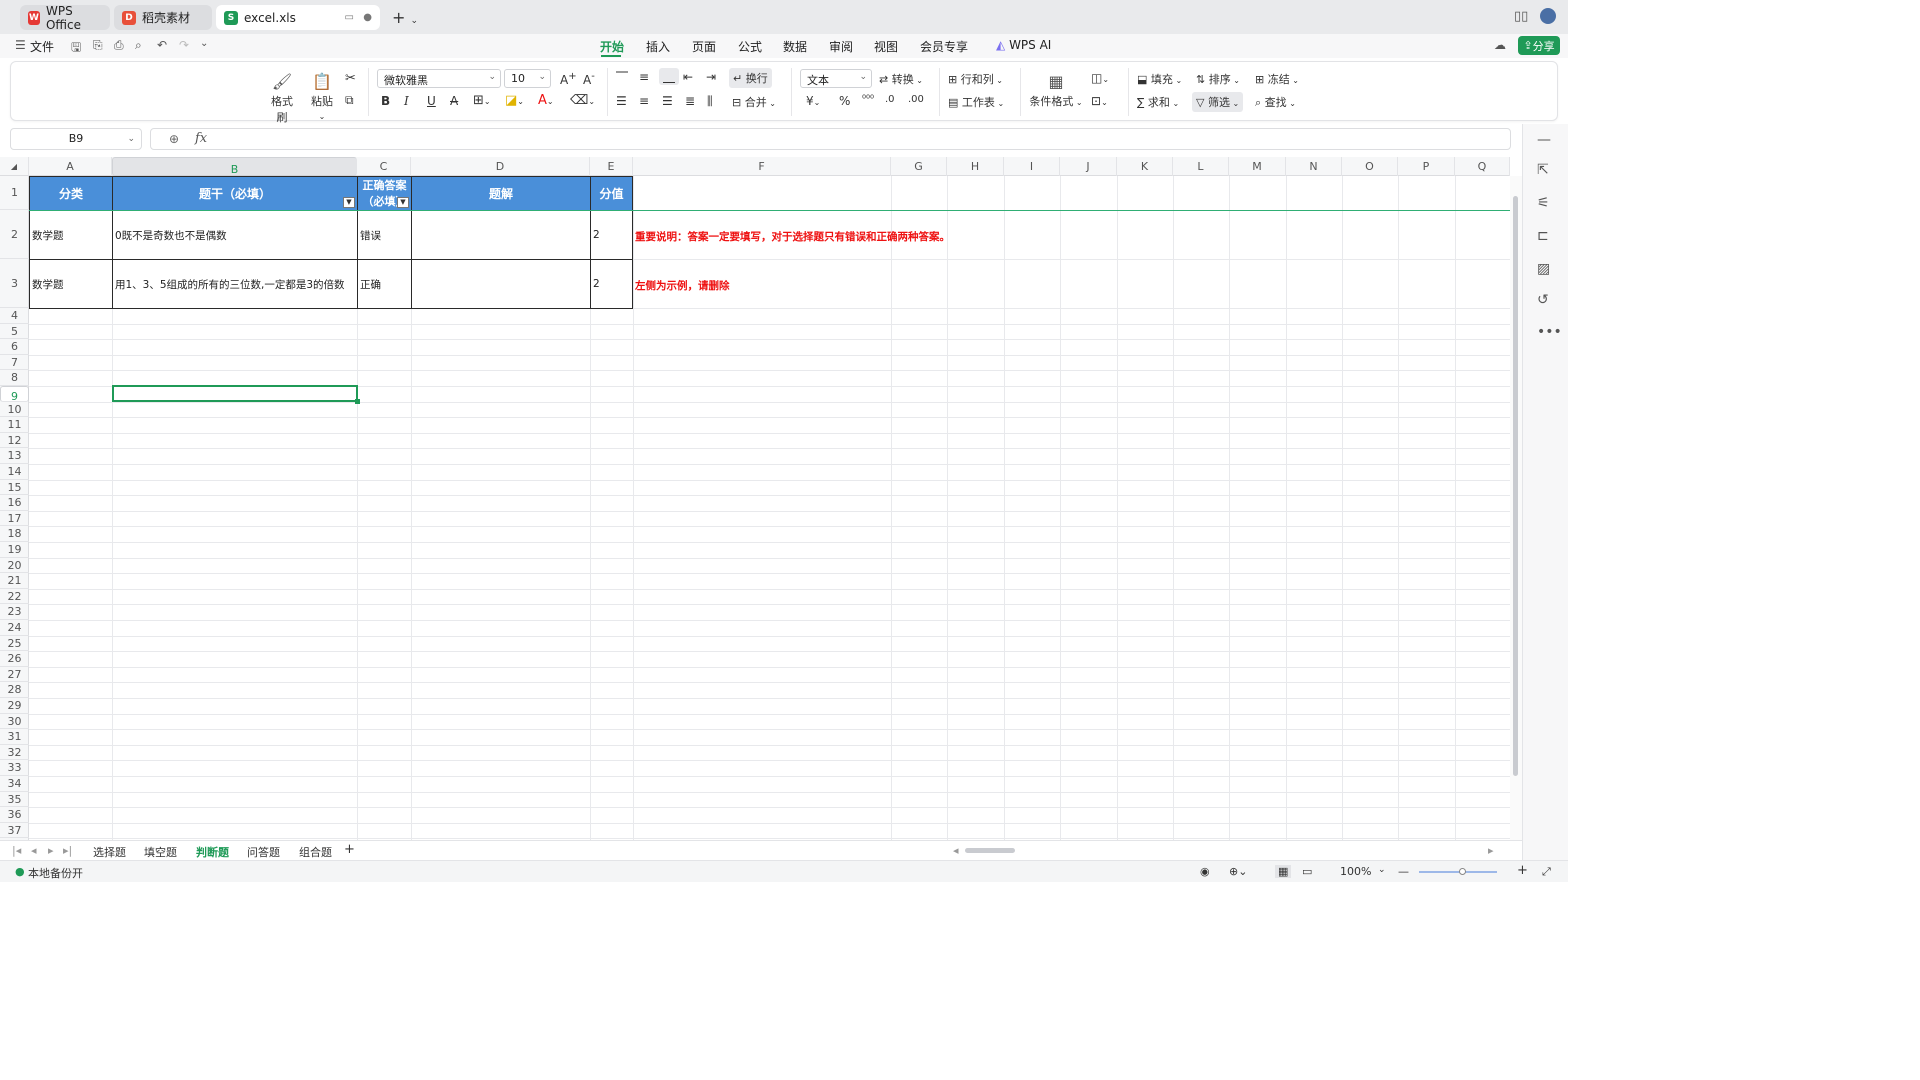  I want to click on underline-icon: U, so click(431, 101).